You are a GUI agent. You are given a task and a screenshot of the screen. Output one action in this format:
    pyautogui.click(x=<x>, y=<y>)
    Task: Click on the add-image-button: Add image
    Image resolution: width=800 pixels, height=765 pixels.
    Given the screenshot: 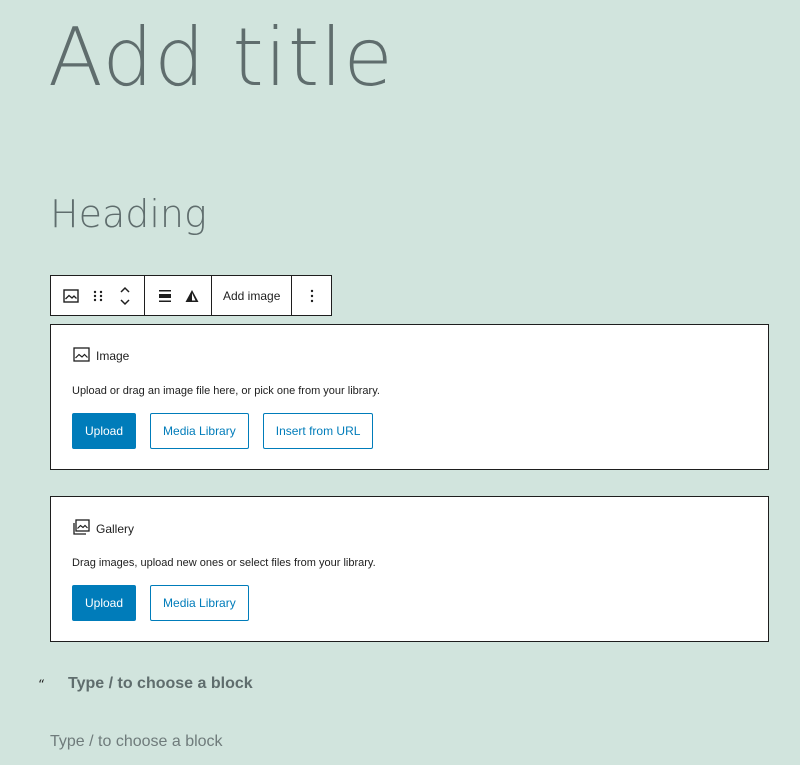 What is the action you would take?
    pyautogui.click(x=251, y=295)
    